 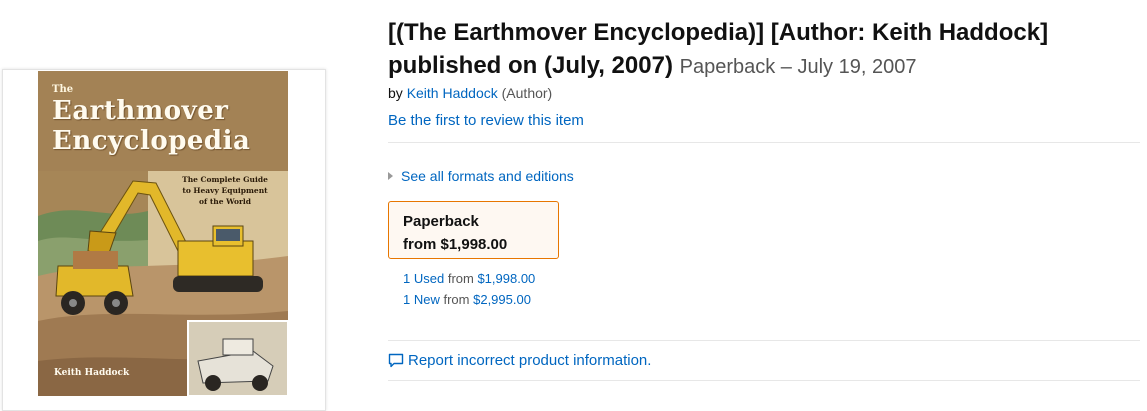 I want to click on format-option-price: from $1,998.00, so click(x=455, y=244).